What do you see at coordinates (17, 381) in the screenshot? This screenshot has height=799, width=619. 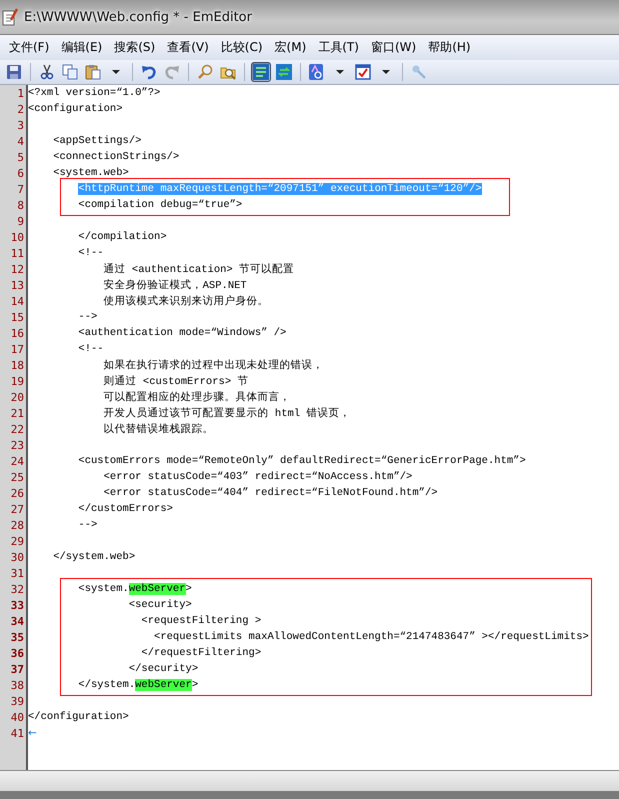 I see `line-number: 19` at bounding box center [17, 381].